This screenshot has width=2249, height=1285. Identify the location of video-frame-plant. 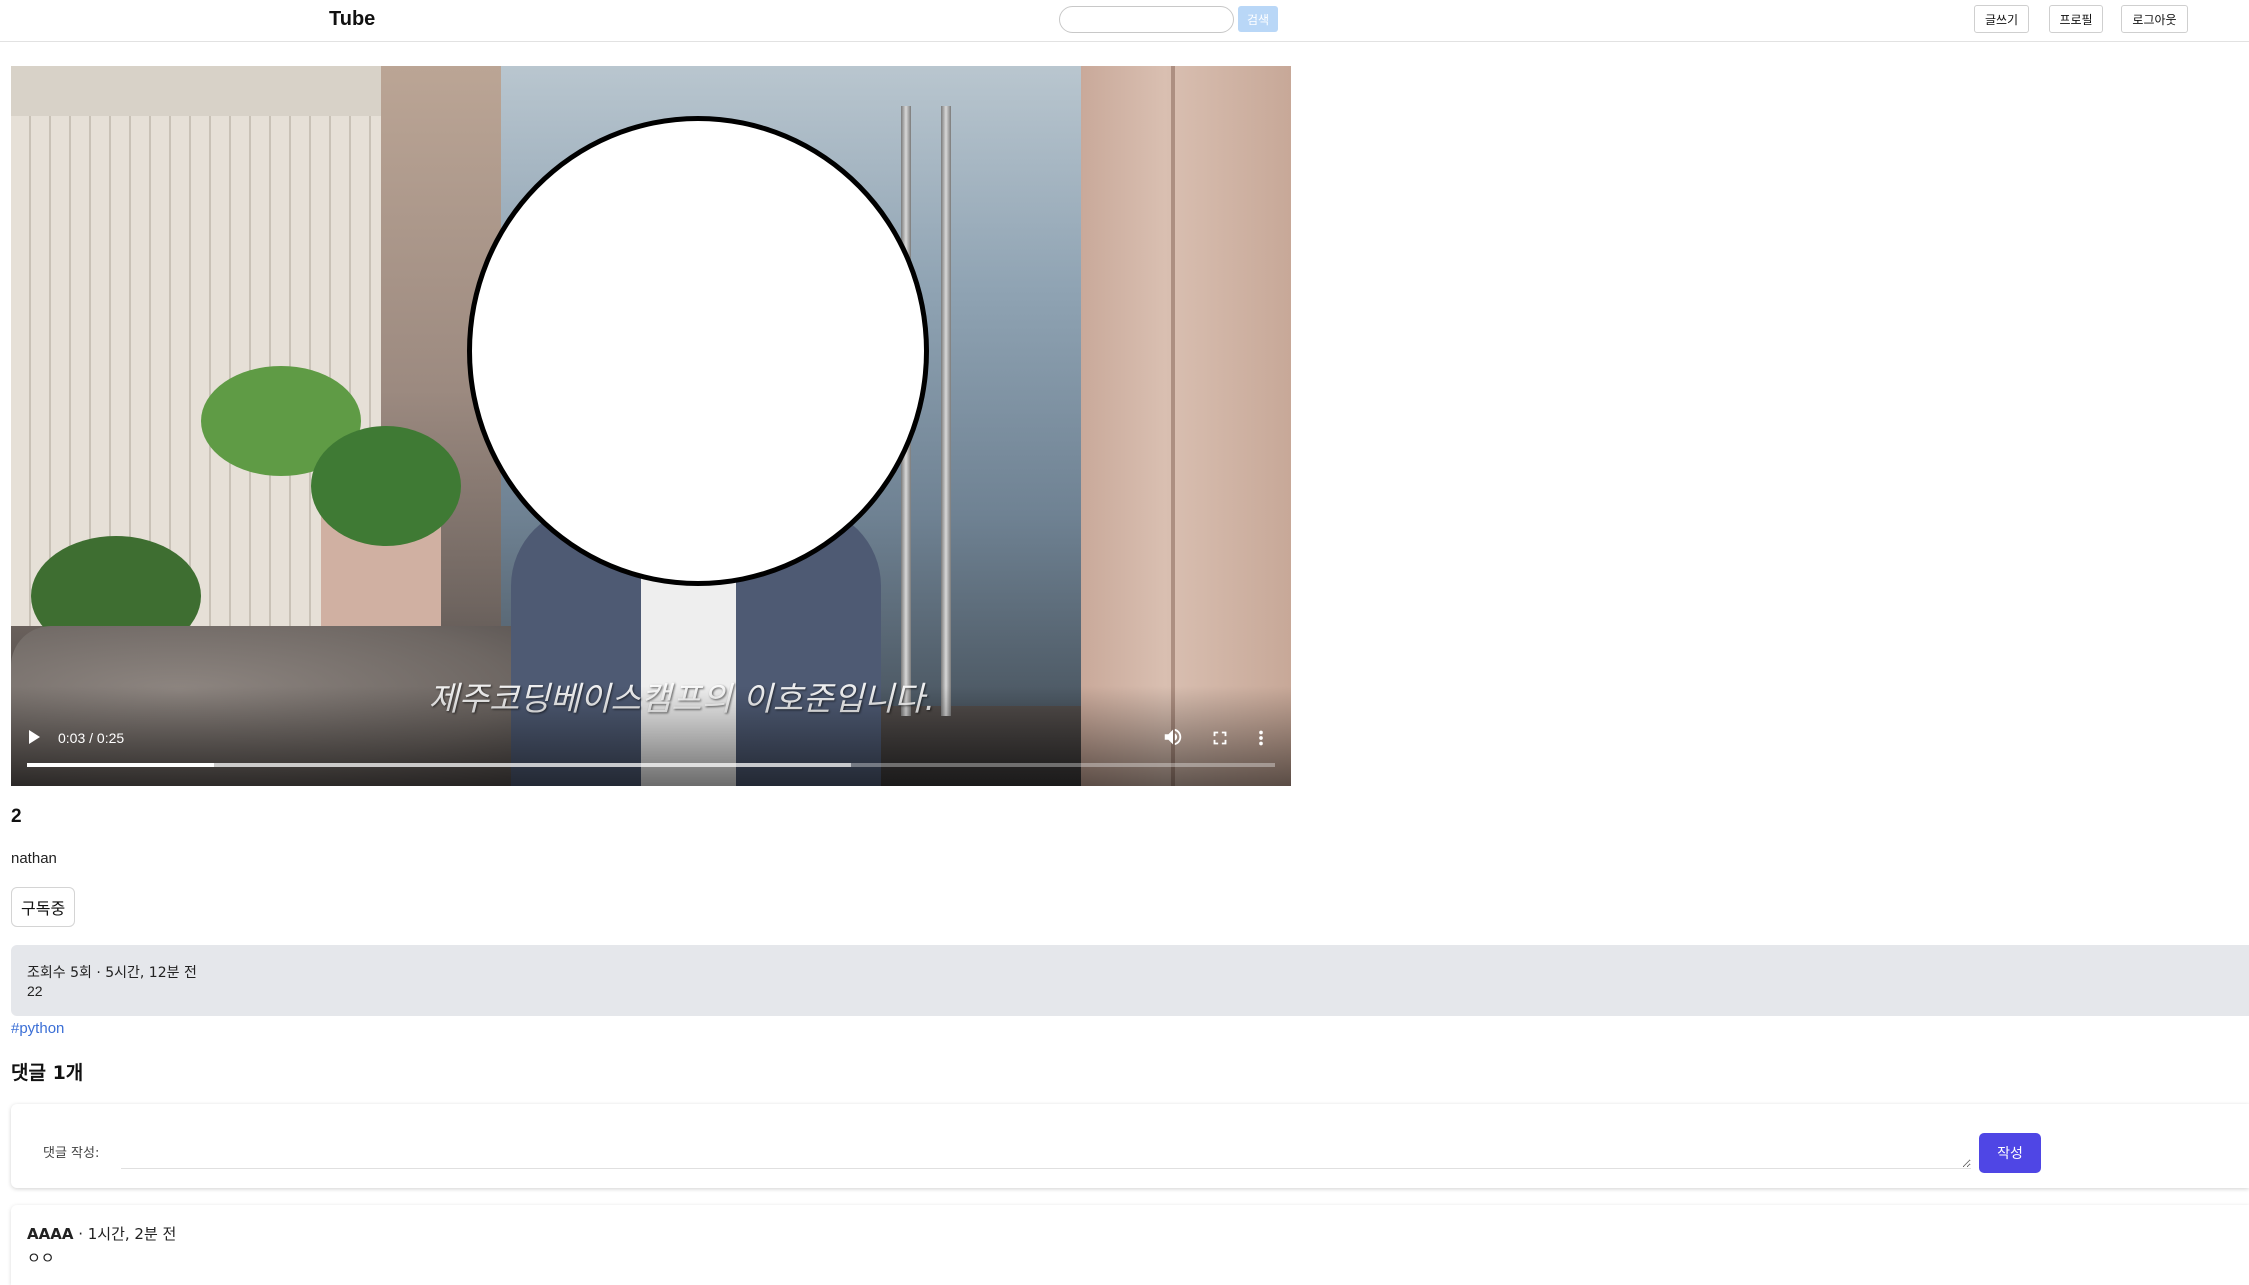
(386, 486).